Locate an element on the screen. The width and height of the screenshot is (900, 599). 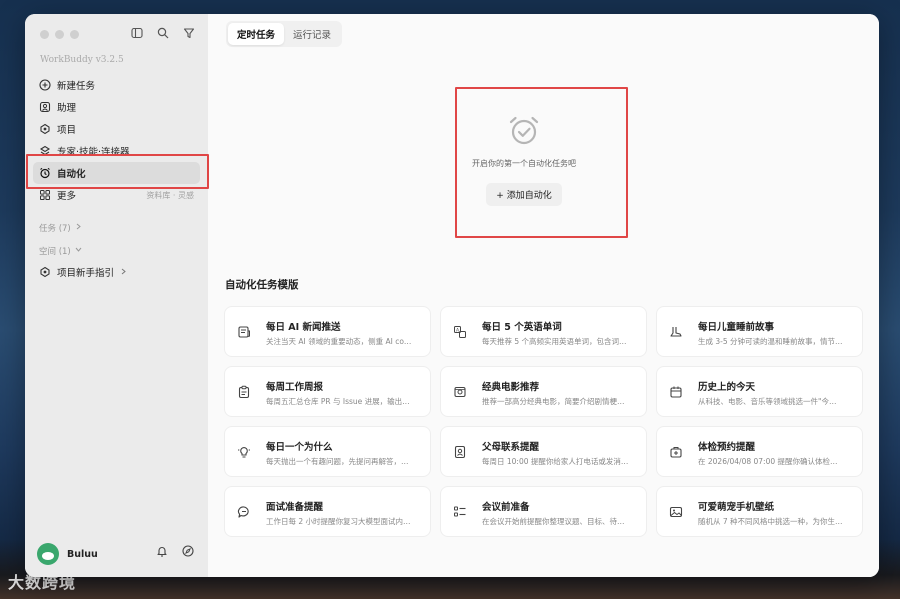
sidebar-item-label: 更多 is located at coordinates (67, 196).